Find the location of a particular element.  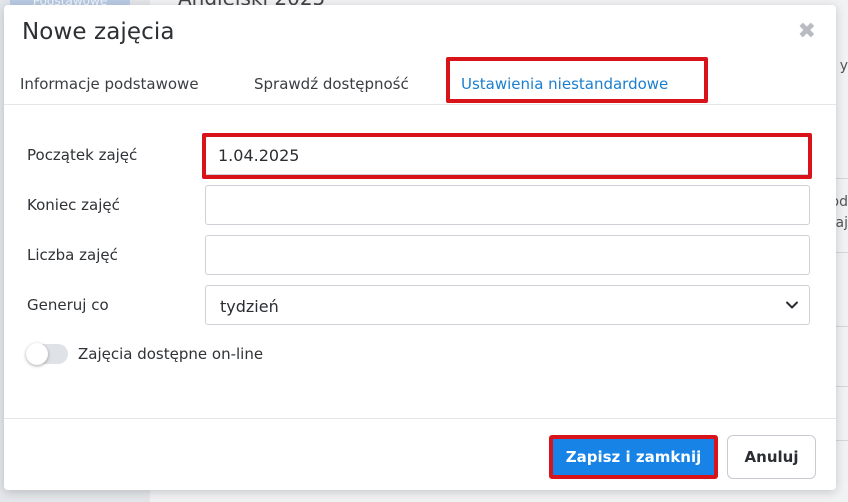

class-count-row: Liczba zajęć is located at coordinates (420, 255).